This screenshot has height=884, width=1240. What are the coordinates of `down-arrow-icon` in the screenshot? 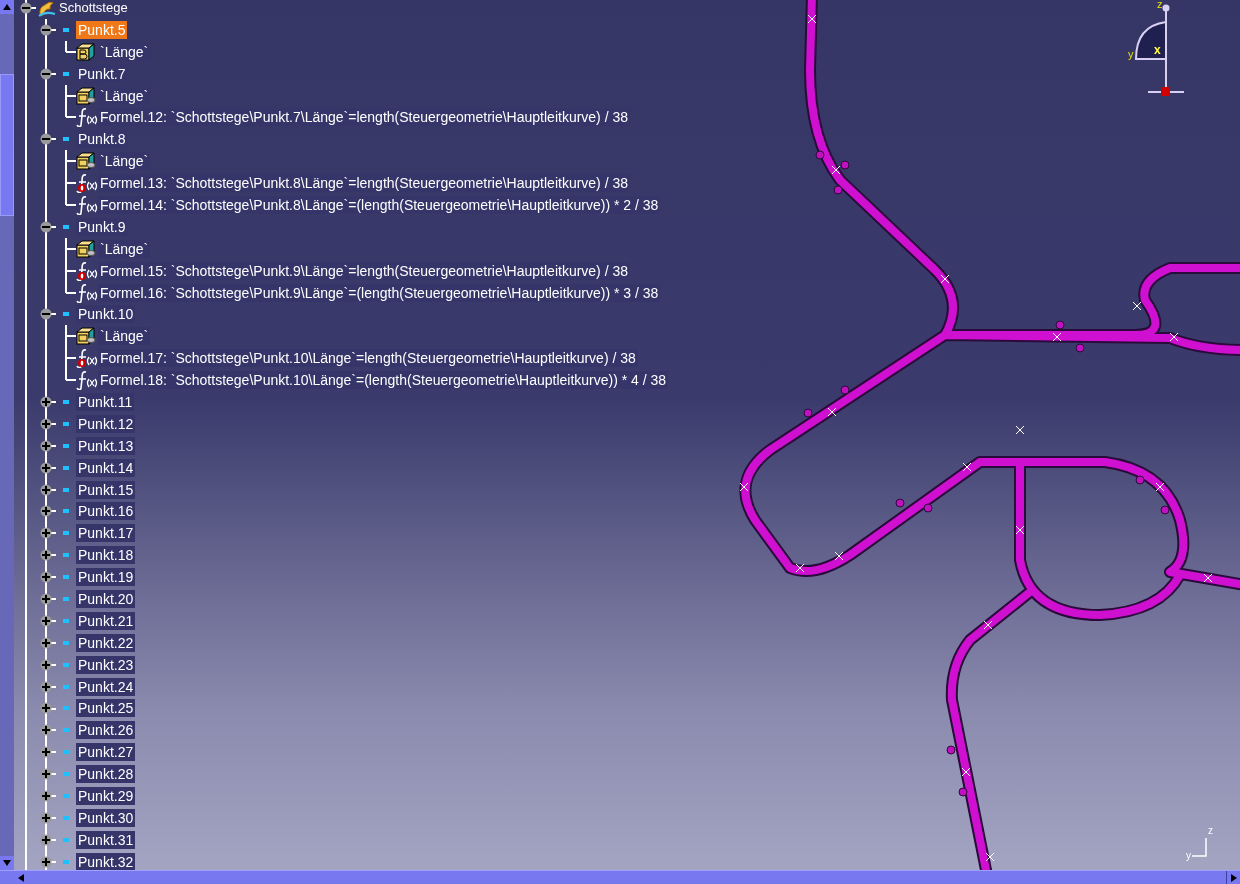 It's located at (7, 863).